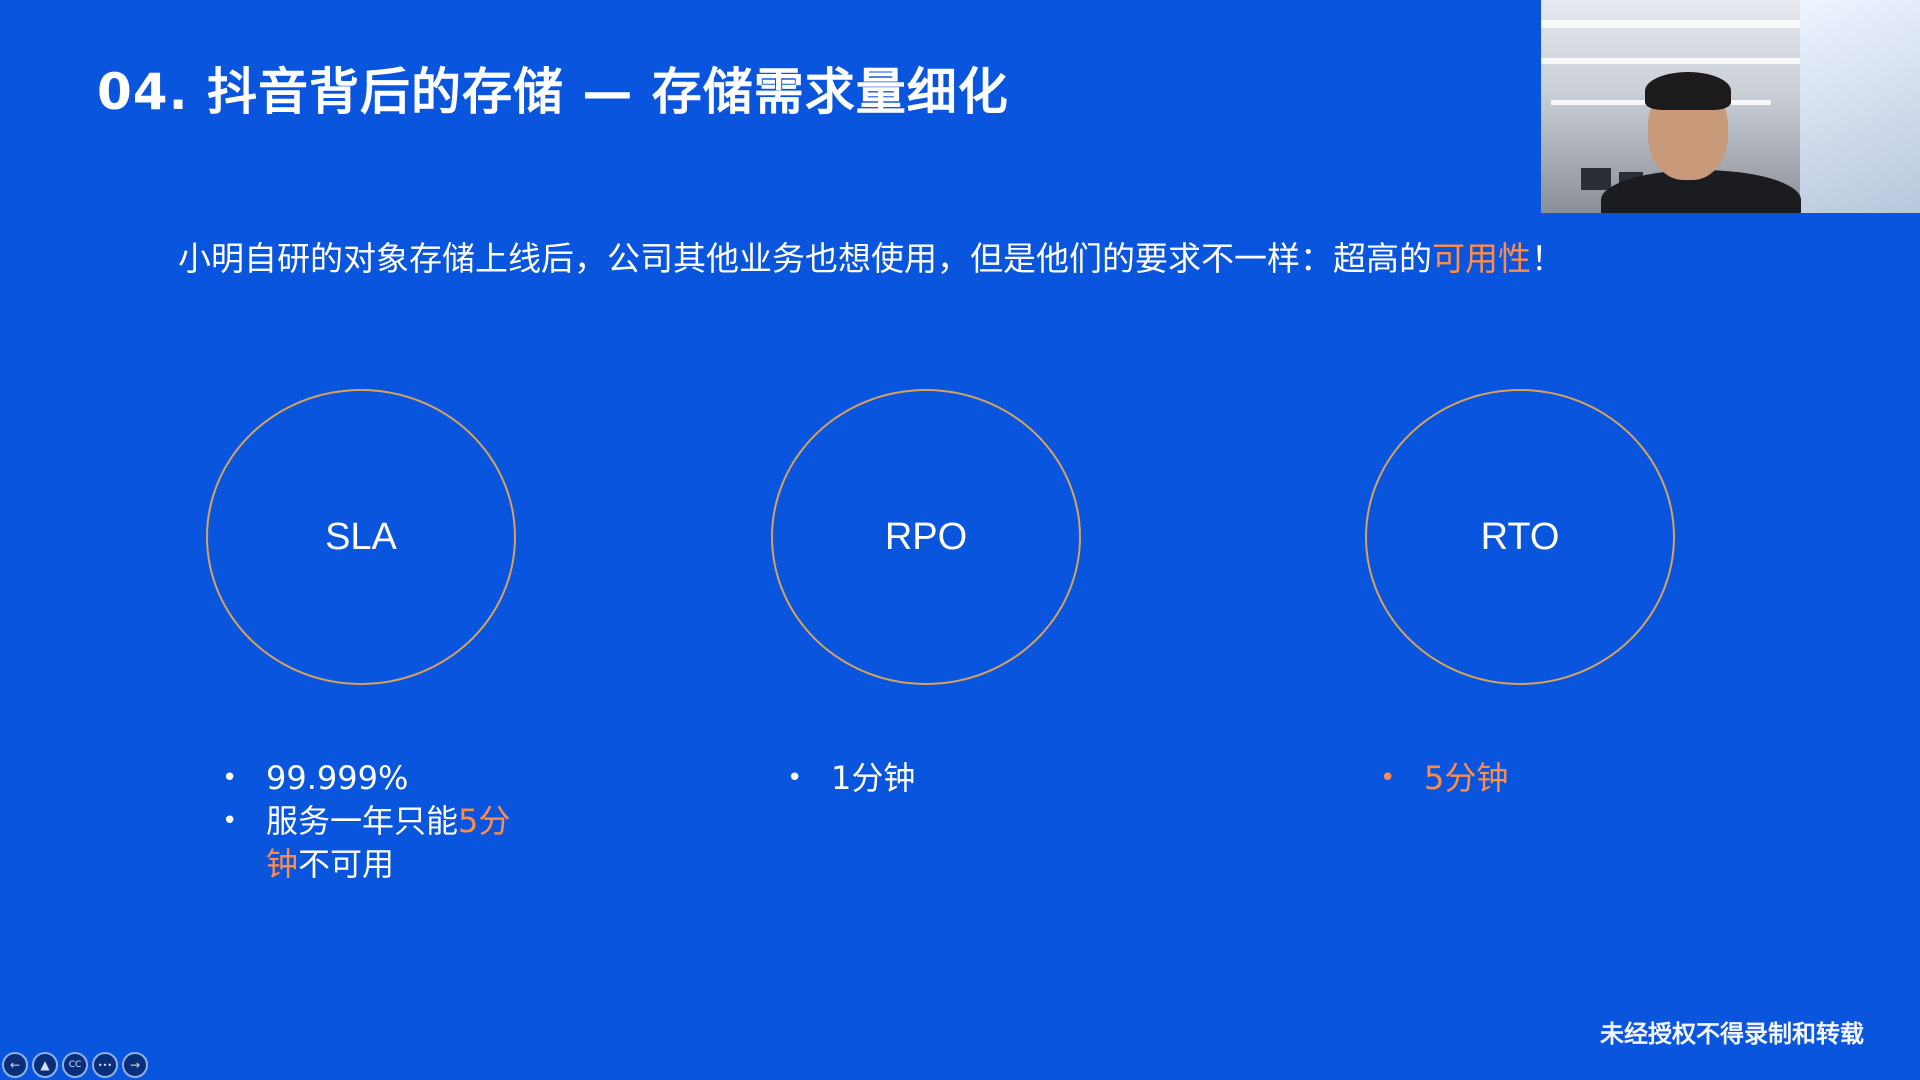  I want to click on captions-icon: CC, so click(75, 1065).